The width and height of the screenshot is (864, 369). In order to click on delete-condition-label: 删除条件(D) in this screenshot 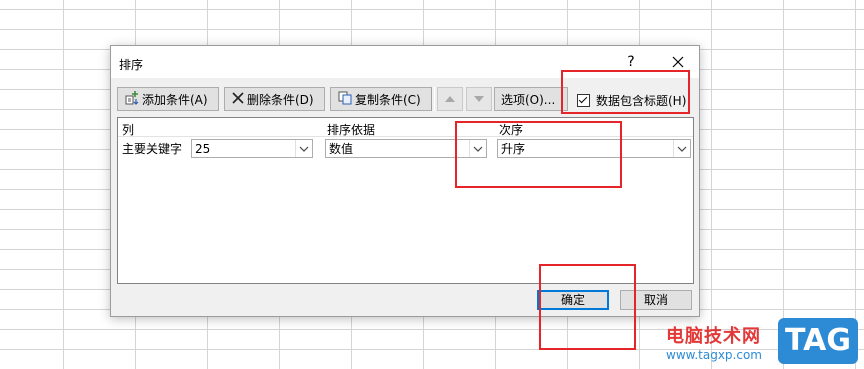, I will do `click(280, 99)`.